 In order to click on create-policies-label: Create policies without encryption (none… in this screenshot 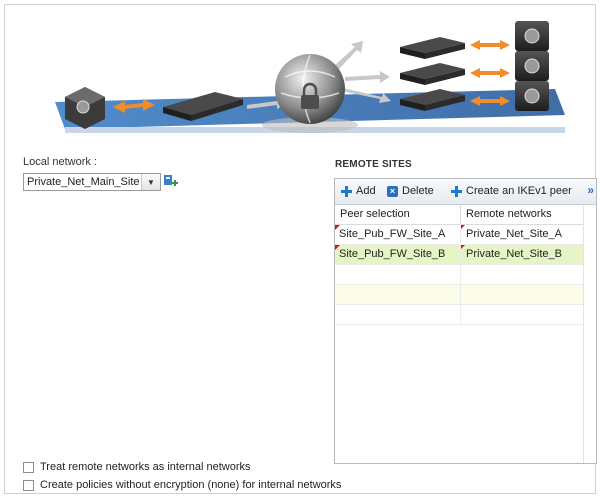, I will do `click(191, 485)`.